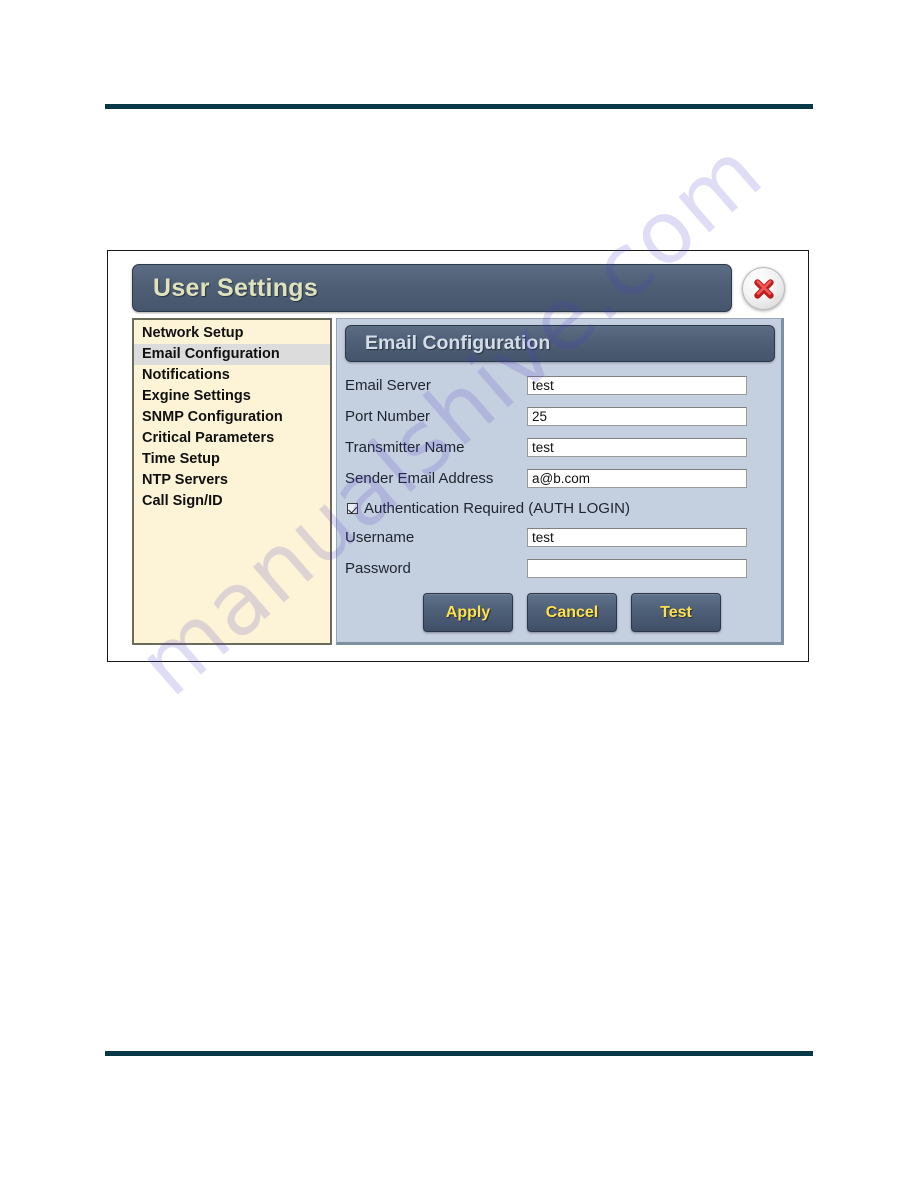 This screenshot has height=1188, width=918. Describe the element at coordinates (232, 375) in the screenshot. I see `sidebar-item-notifications: Notifications` at that location.